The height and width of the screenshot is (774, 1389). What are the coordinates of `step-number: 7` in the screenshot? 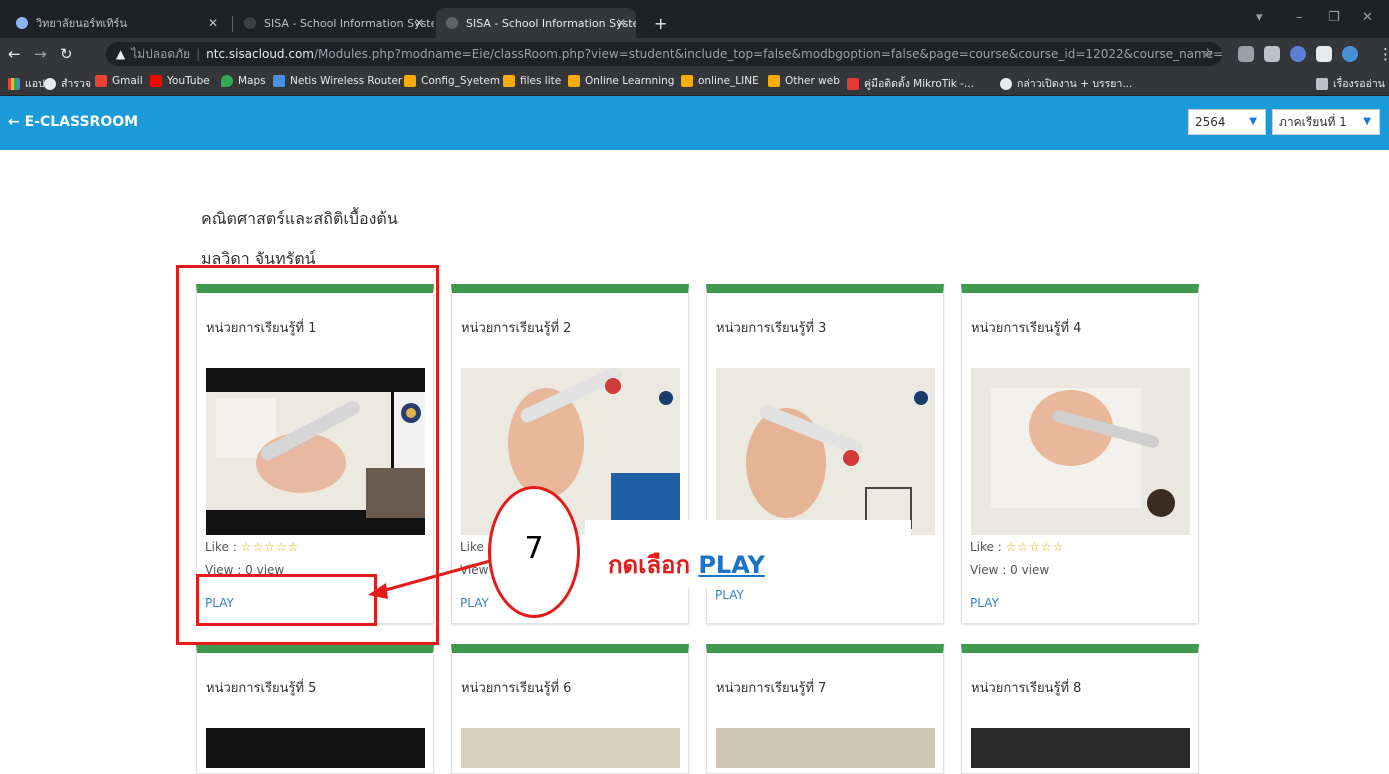 It's located at (534, 548).